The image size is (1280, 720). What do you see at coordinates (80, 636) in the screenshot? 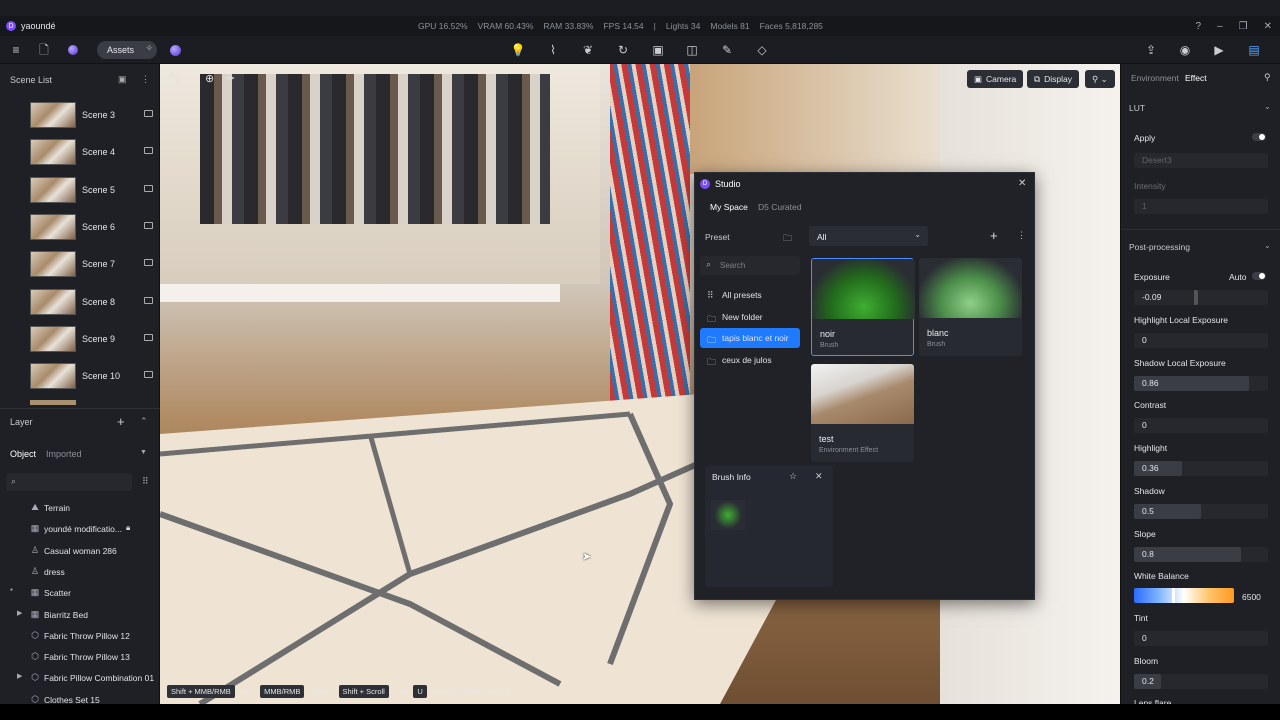
I see `layer-item: ⬡ Fabric Throw Pillow 12` at bounding box center [80, 636].